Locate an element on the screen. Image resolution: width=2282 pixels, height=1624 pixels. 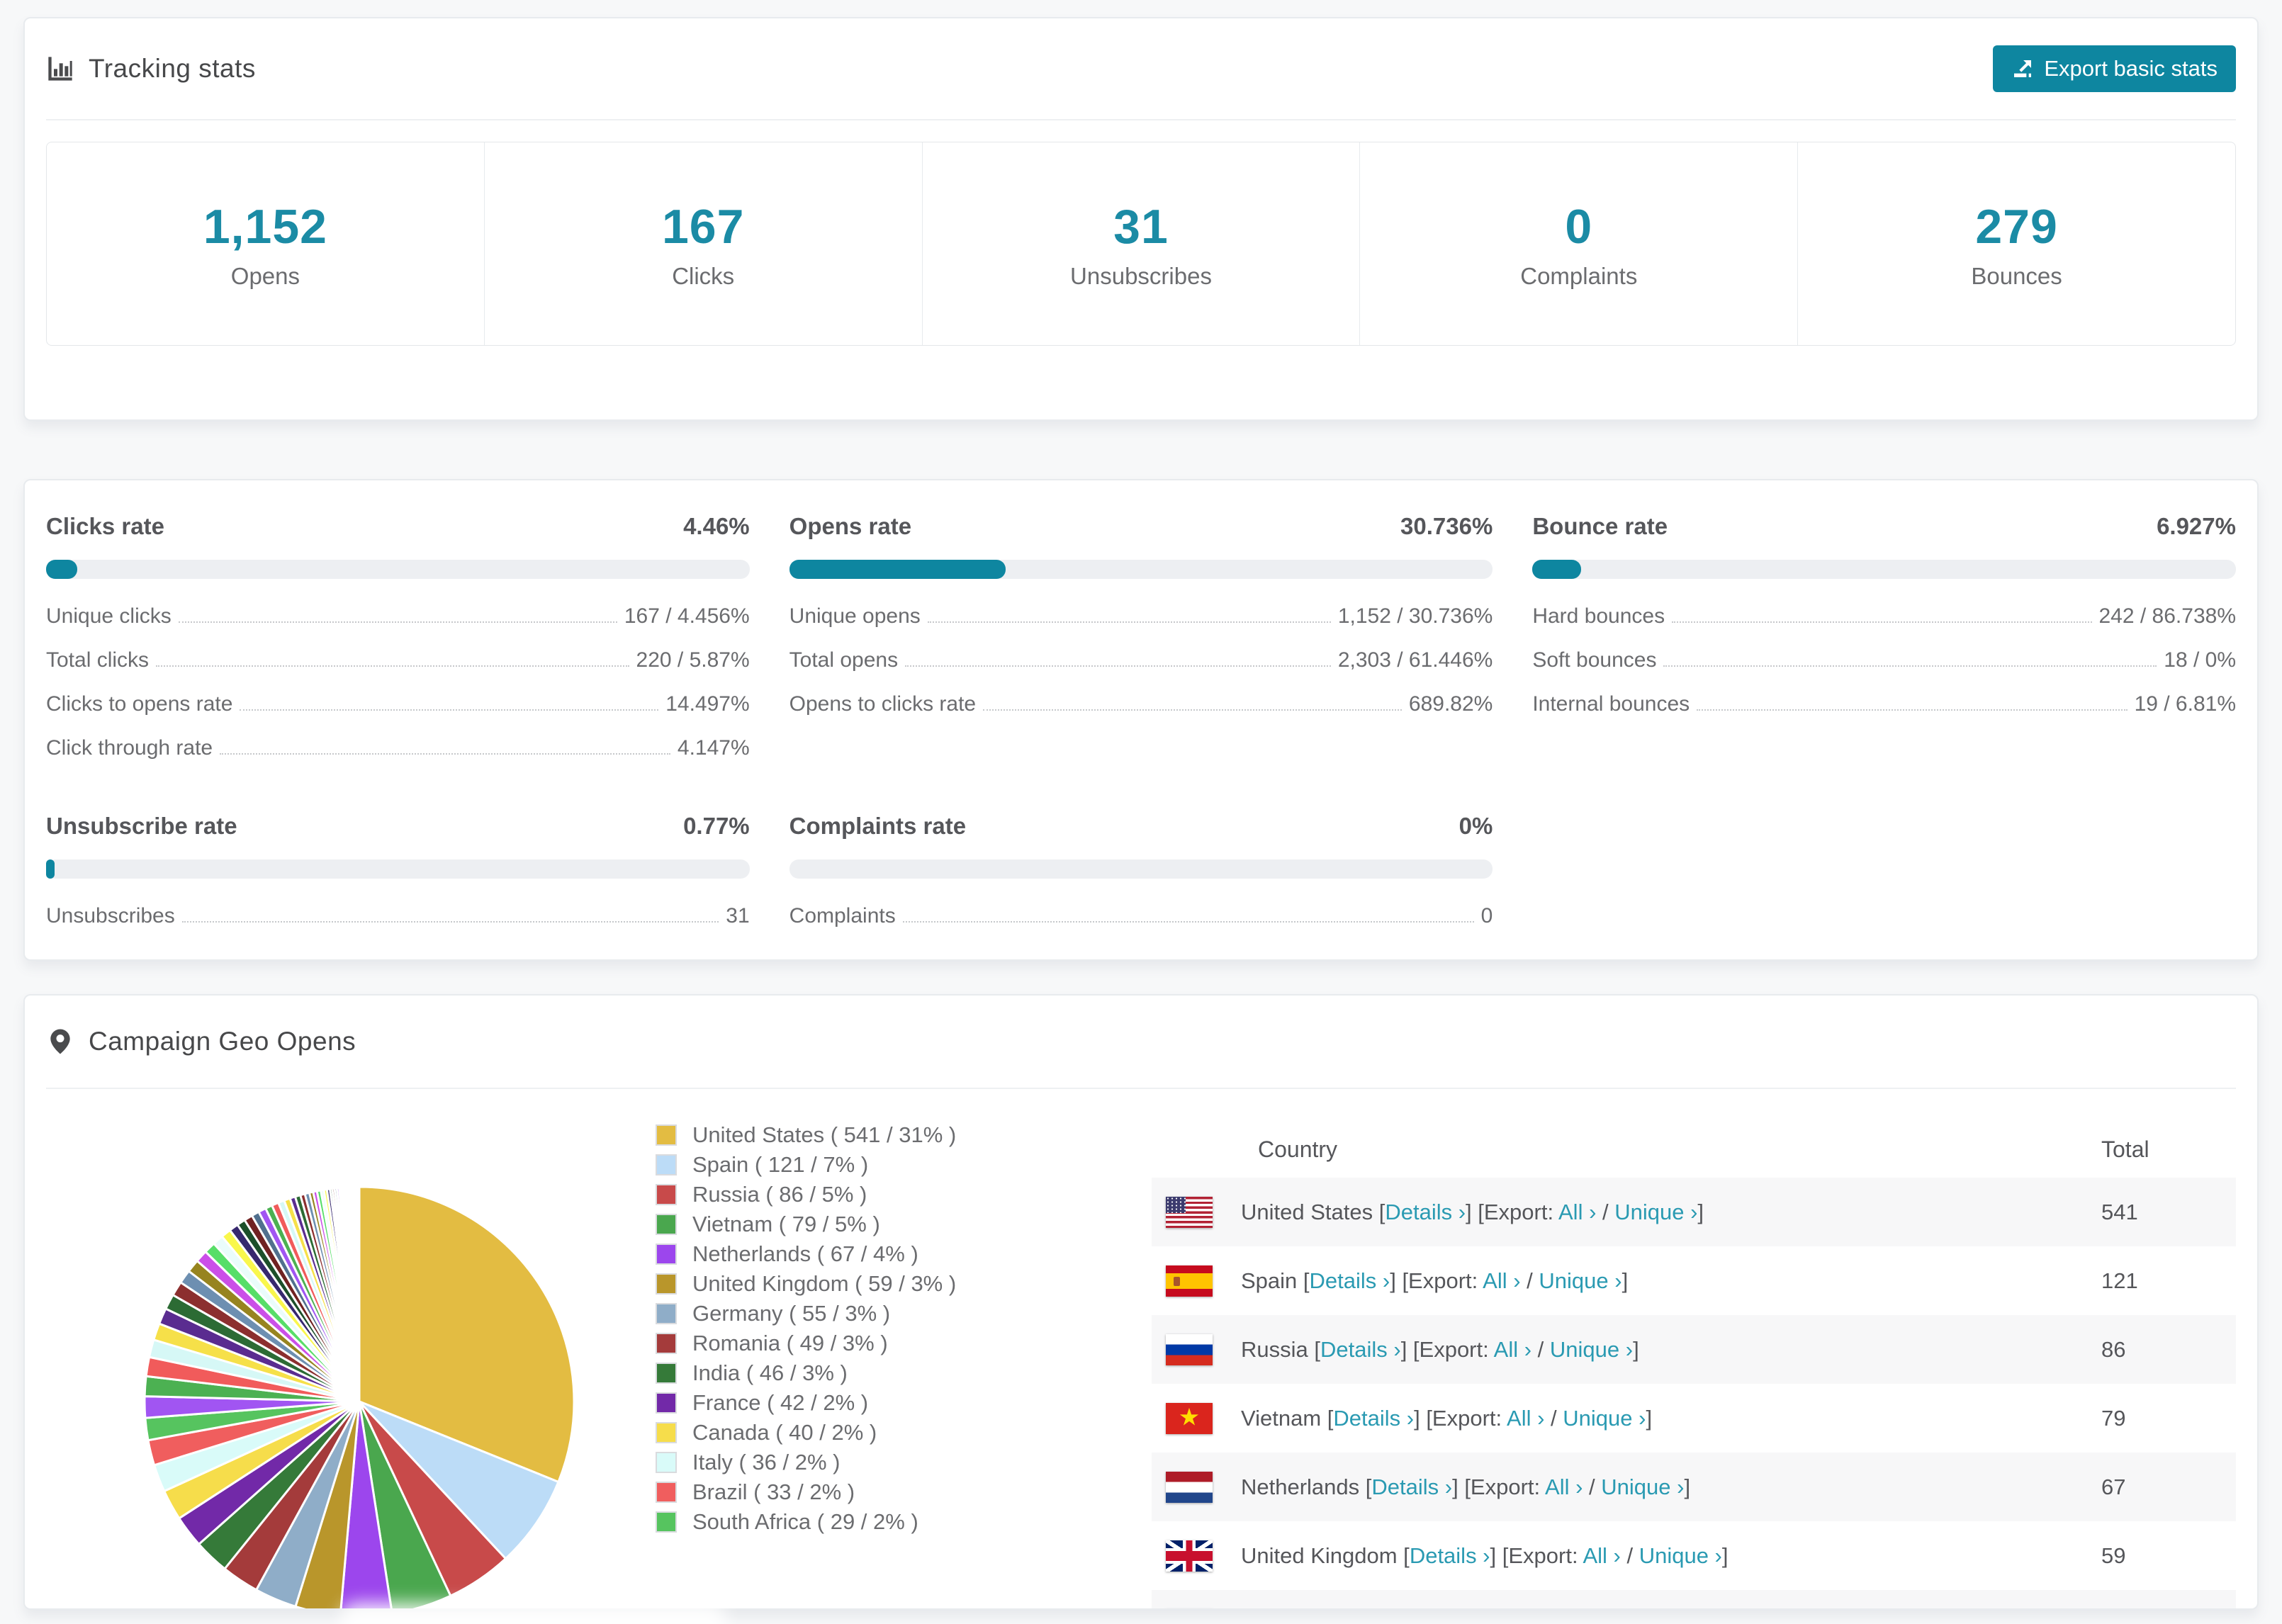
legend-item-italy: Italy ( 36 / 2% ) is located at coordinates (904, 1463).